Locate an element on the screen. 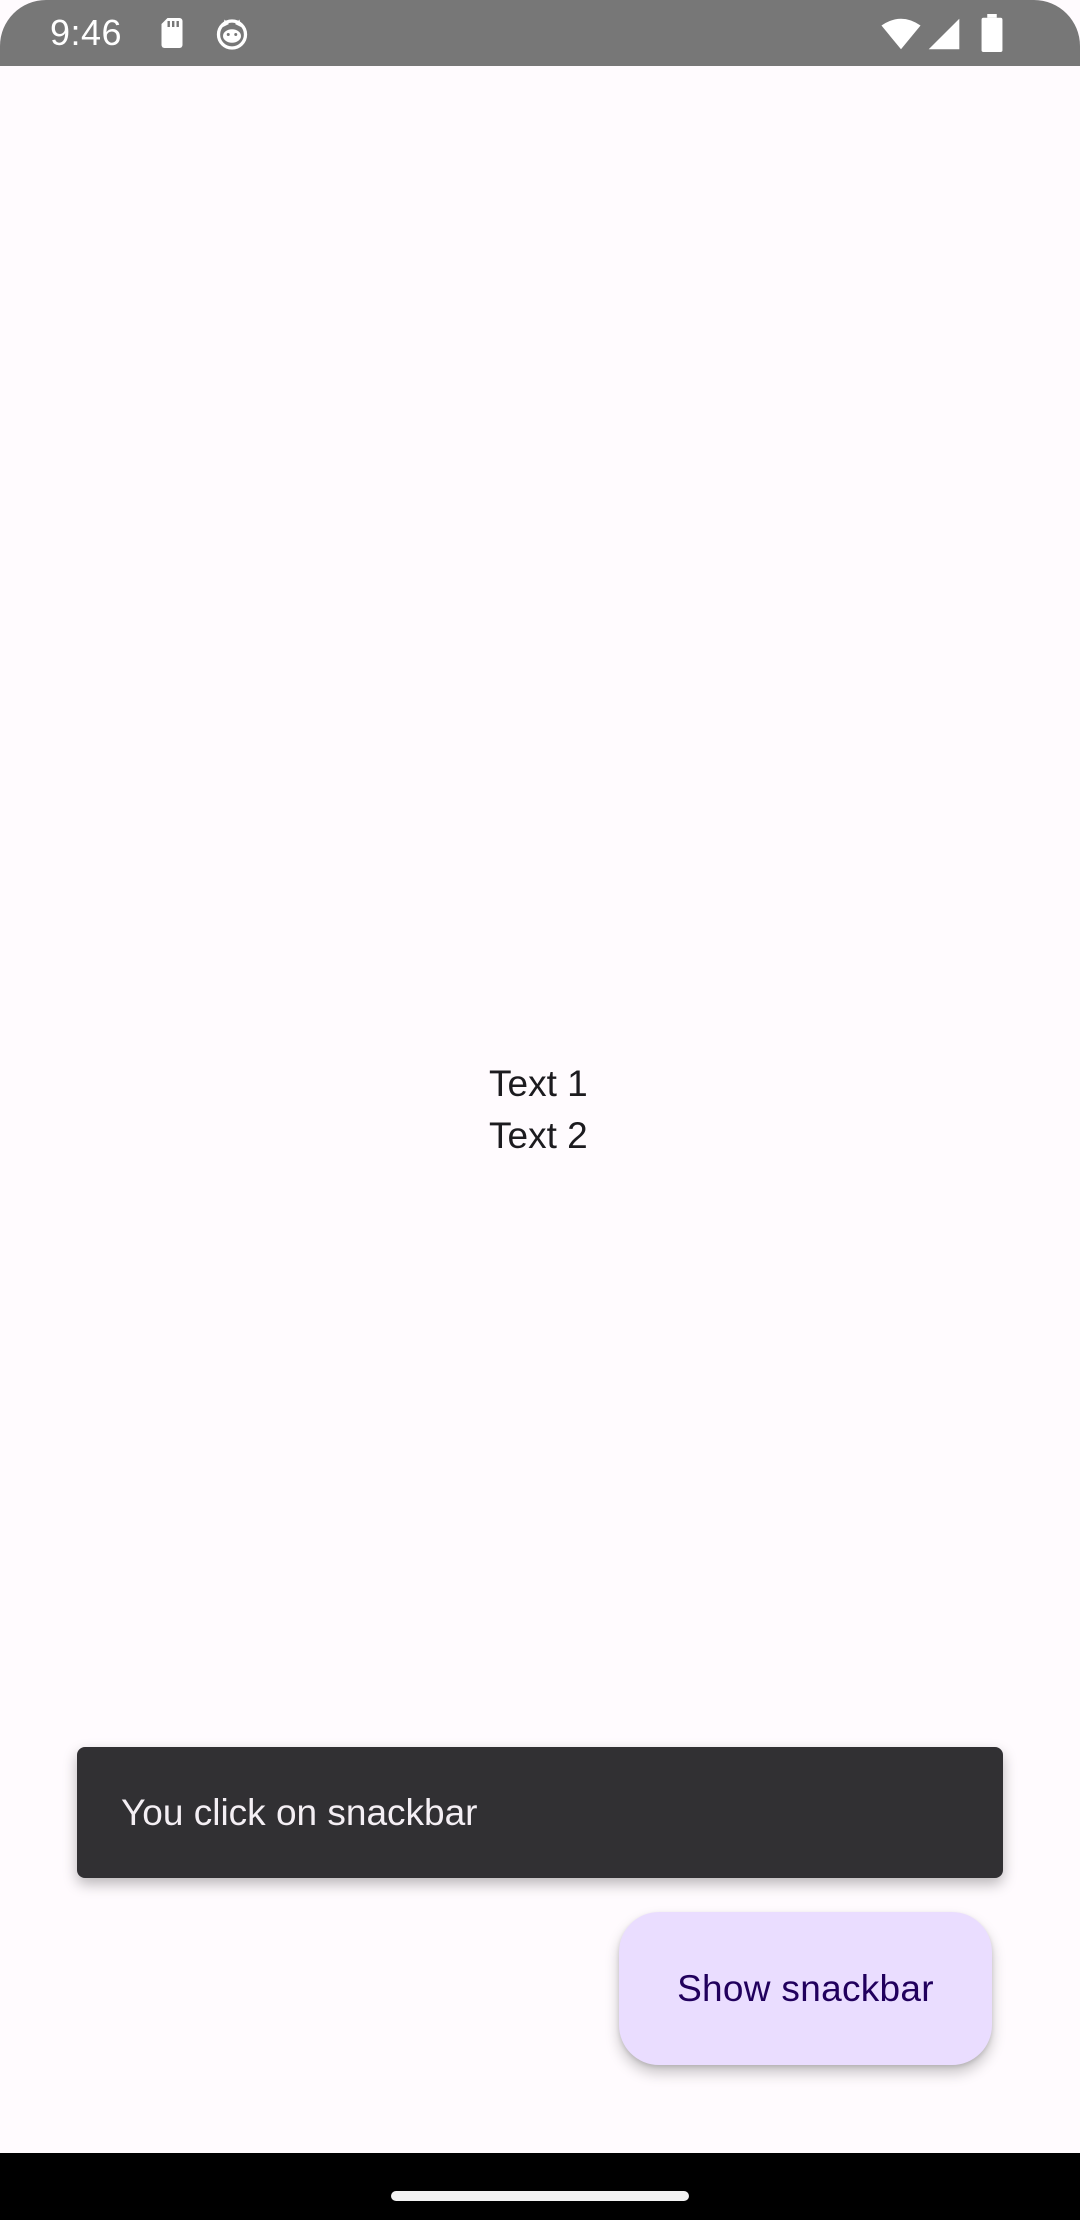  home-indicator is located at coordinates (540, 2196).